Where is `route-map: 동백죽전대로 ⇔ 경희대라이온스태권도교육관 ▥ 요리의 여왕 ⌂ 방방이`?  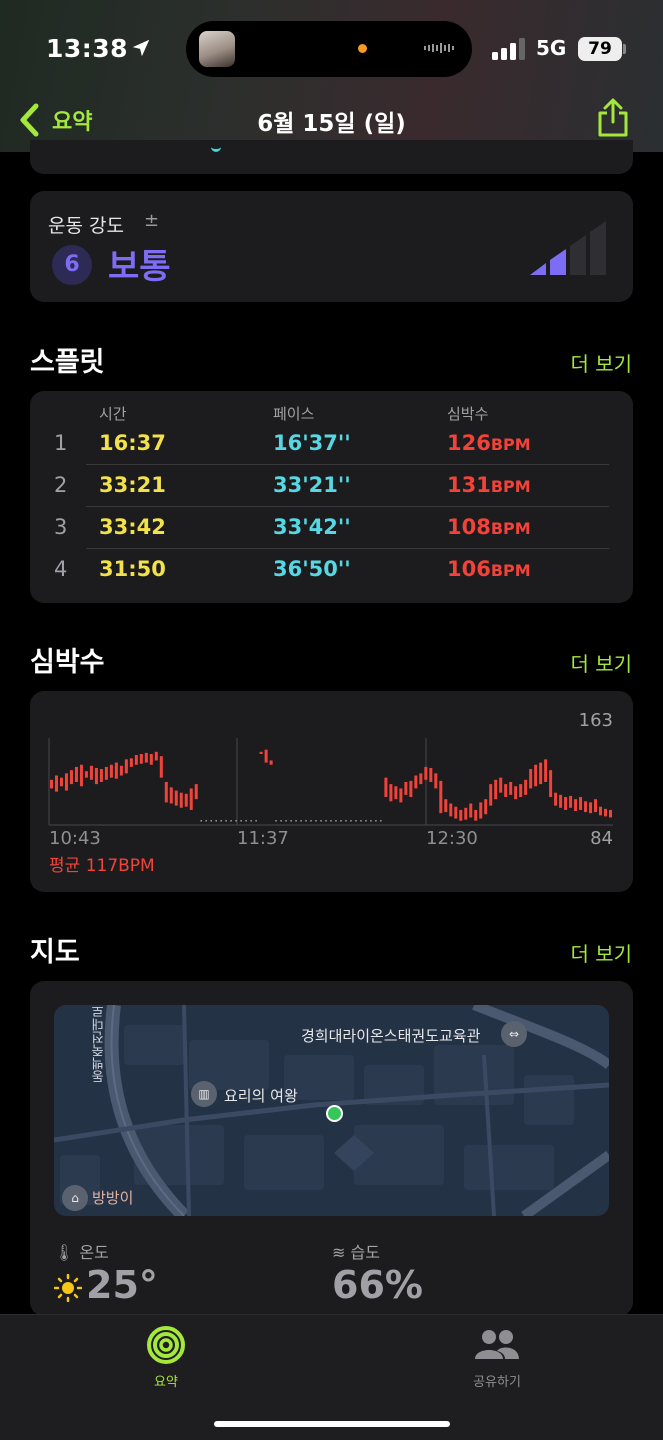 route-map: 동백죽전대로 ⇔ 경희대라이온스태권도교육관 ▥ 요리의 여왕 ⌂ 방방이 is located at coordinates (331, 1110).